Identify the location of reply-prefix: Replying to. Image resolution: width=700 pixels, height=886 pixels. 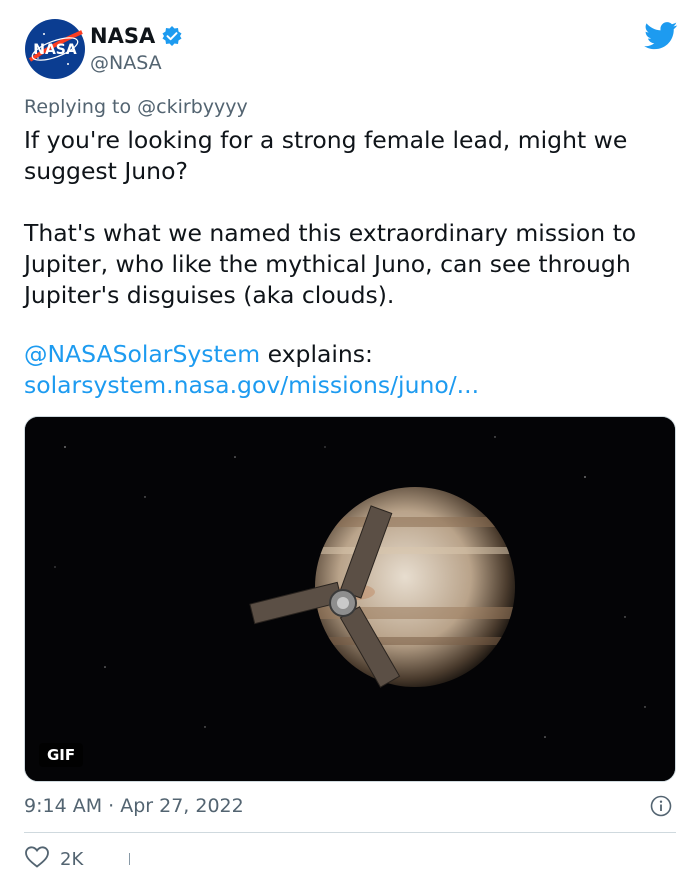
(81, 107).